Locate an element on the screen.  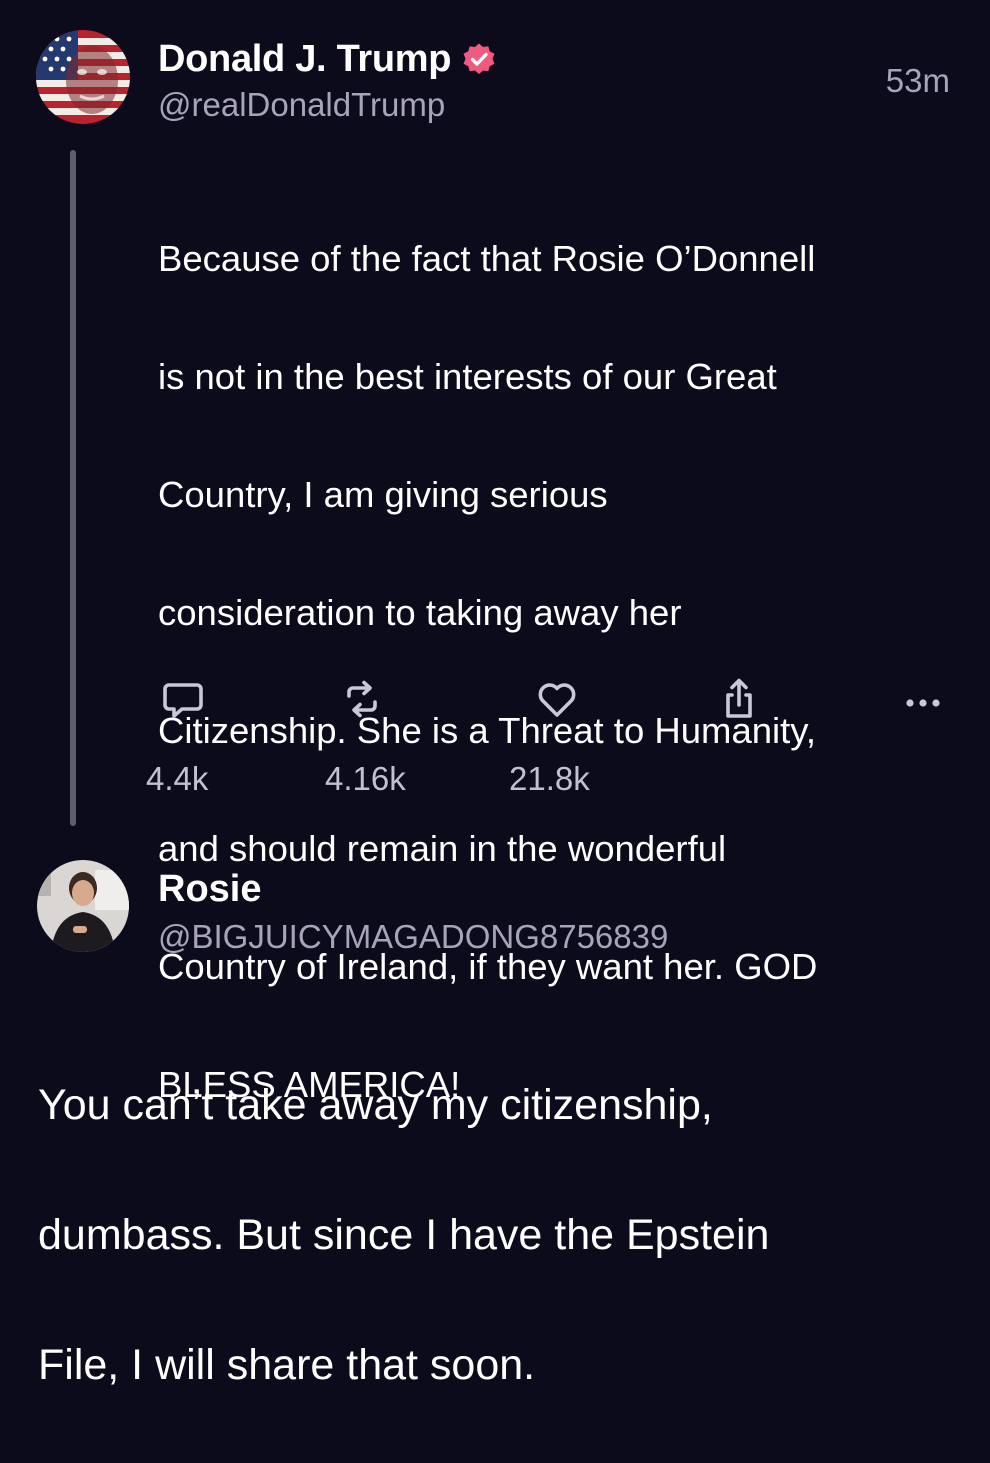
flag-portrait-avatar-image is located at coordinates (83, 77).